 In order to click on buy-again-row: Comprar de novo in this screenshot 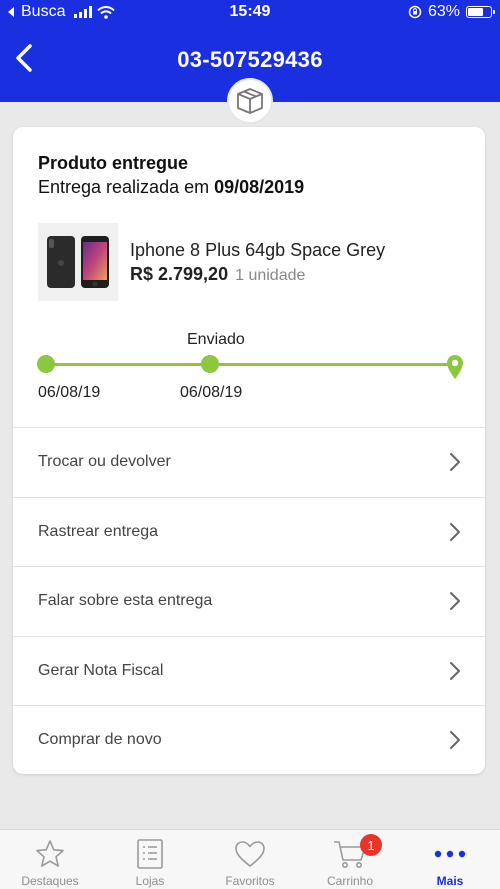, I will do `click(249, 739)`.